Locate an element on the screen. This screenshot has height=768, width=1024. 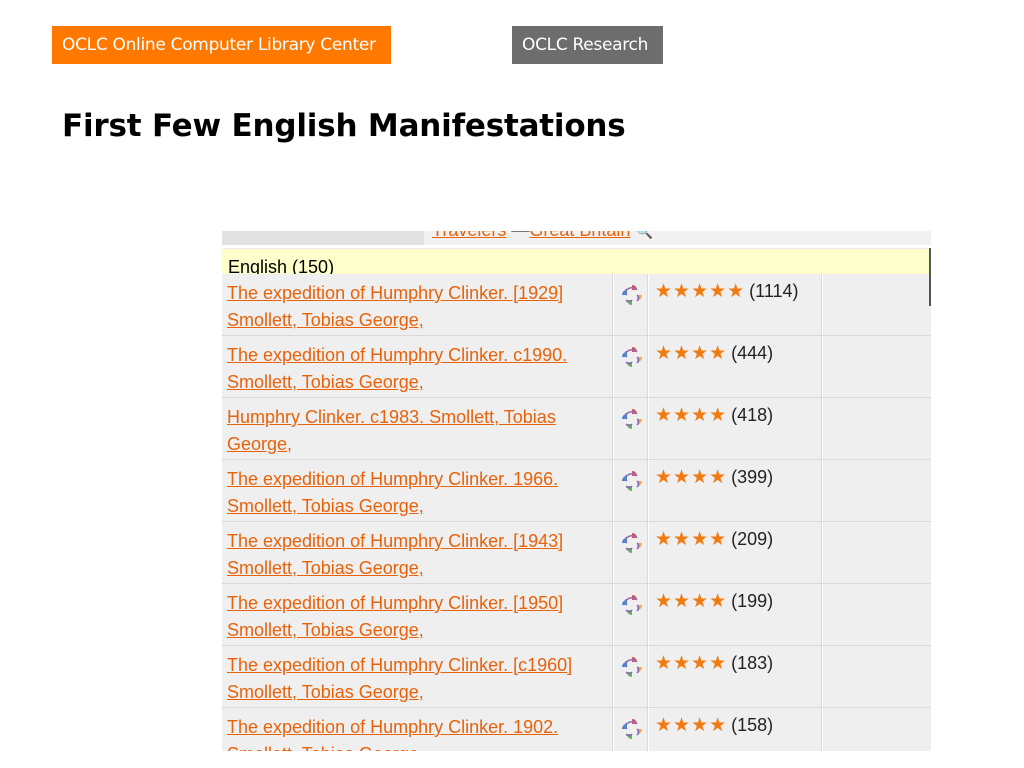
holdings-count: (183) is located at coordinates (752, 663).